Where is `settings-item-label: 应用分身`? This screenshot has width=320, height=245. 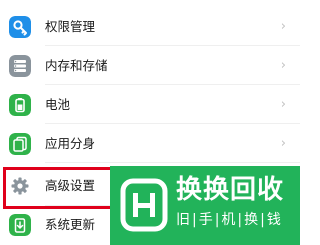
settings-item-label: 应用分身 is located at coordinates (70, 143).